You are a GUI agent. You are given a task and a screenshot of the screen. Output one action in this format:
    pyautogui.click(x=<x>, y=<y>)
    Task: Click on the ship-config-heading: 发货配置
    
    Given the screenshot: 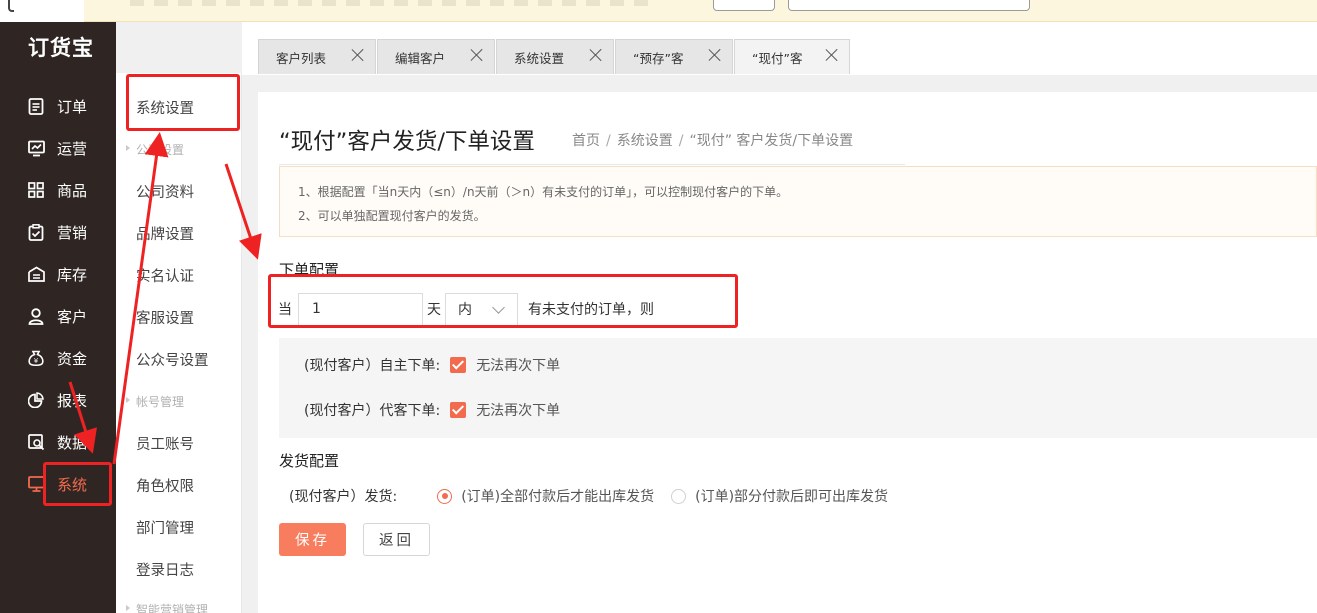 What is the action you would take?
    pyautogui.click(x=309, y=461)
    